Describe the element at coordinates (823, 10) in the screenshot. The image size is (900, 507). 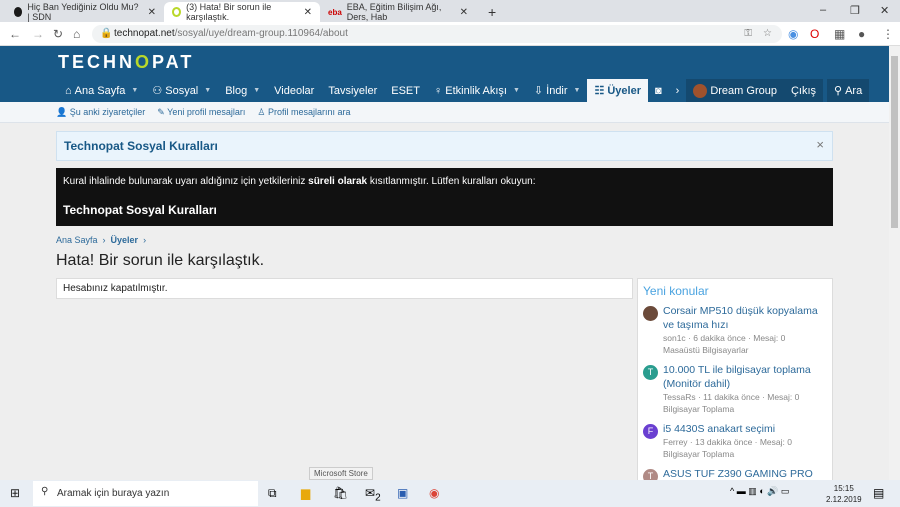
I see `minimize-icon: –` at that location.